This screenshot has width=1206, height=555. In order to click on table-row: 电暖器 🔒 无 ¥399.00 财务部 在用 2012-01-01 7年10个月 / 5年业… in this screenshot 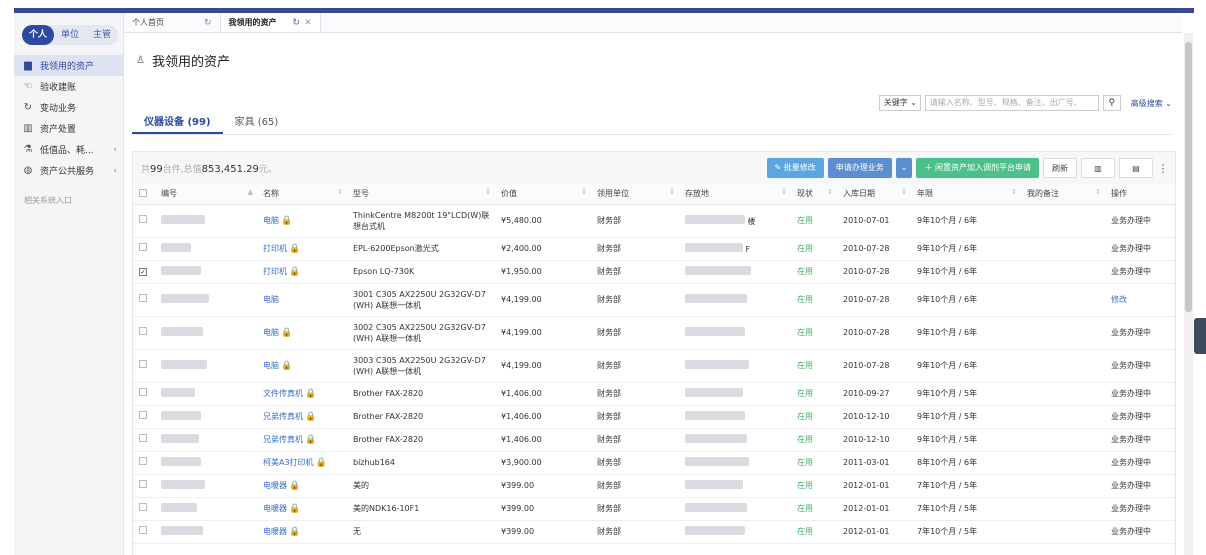, I will do `click(654, 532)`.